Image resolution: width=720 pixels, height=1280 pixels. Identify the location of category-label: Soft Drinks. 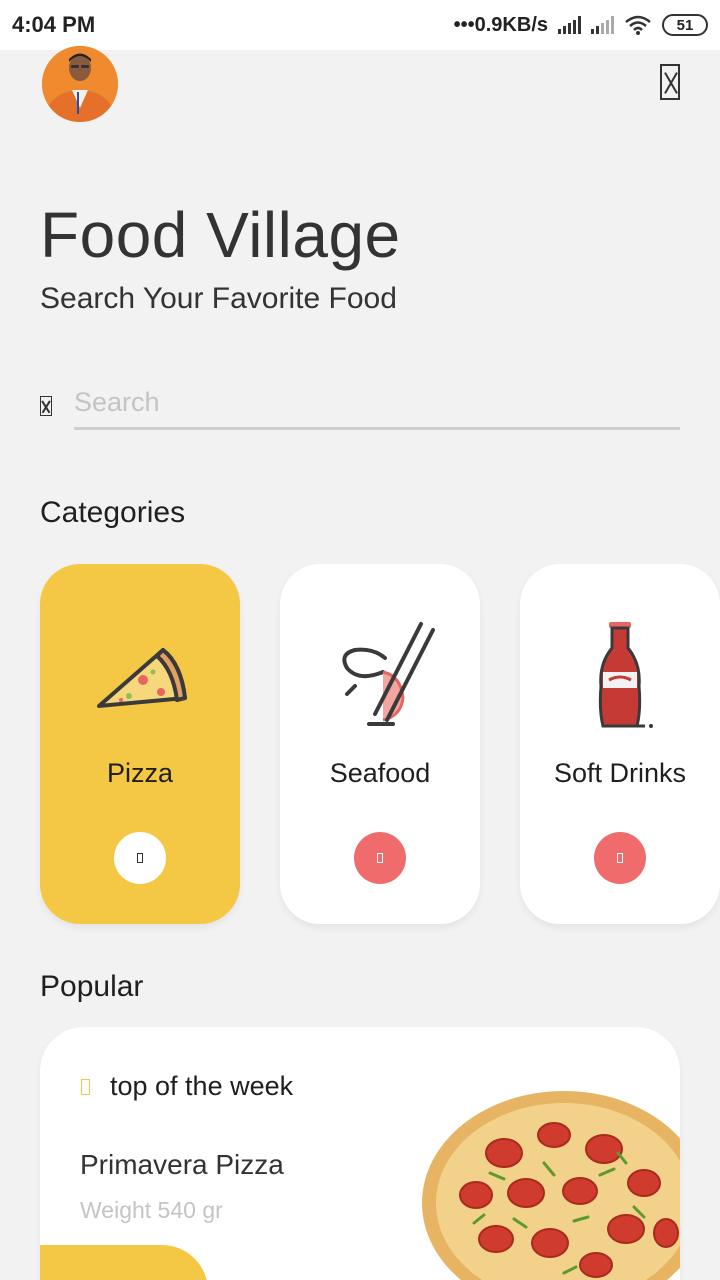
(620, 773).